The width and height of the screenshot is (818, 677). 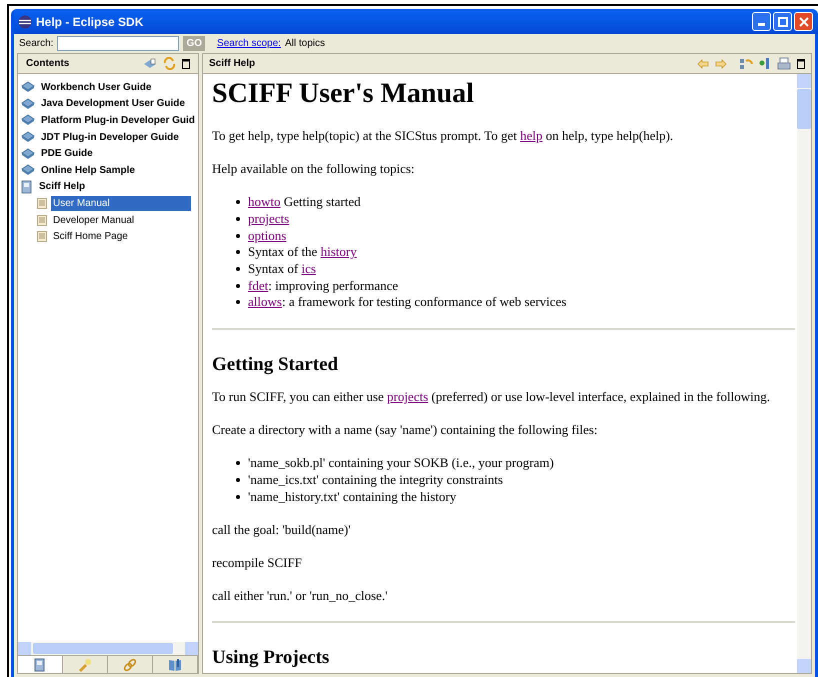 I want to click on maximize-button, so click(x=782, y=21).